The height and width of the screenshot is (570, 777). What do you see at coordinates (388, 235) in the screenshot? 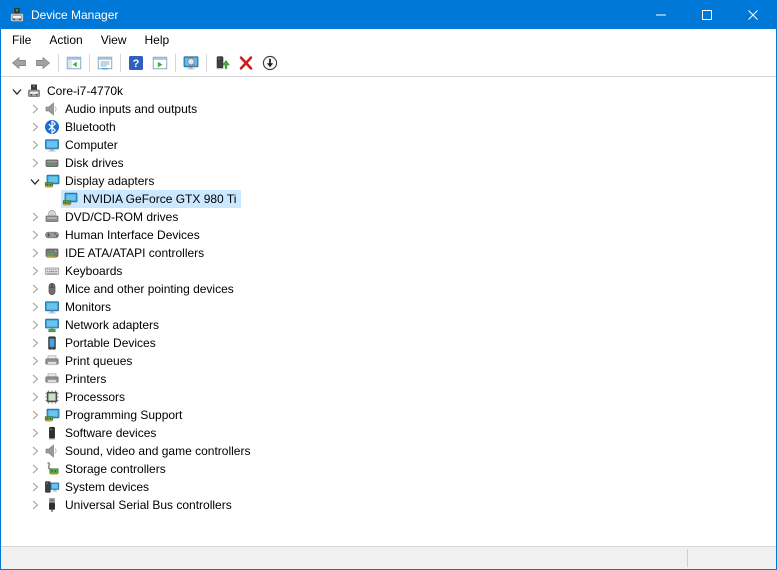
I see `tree-item-human-interface-devices: Human Interface Devices` at bounding box center [388, 235].